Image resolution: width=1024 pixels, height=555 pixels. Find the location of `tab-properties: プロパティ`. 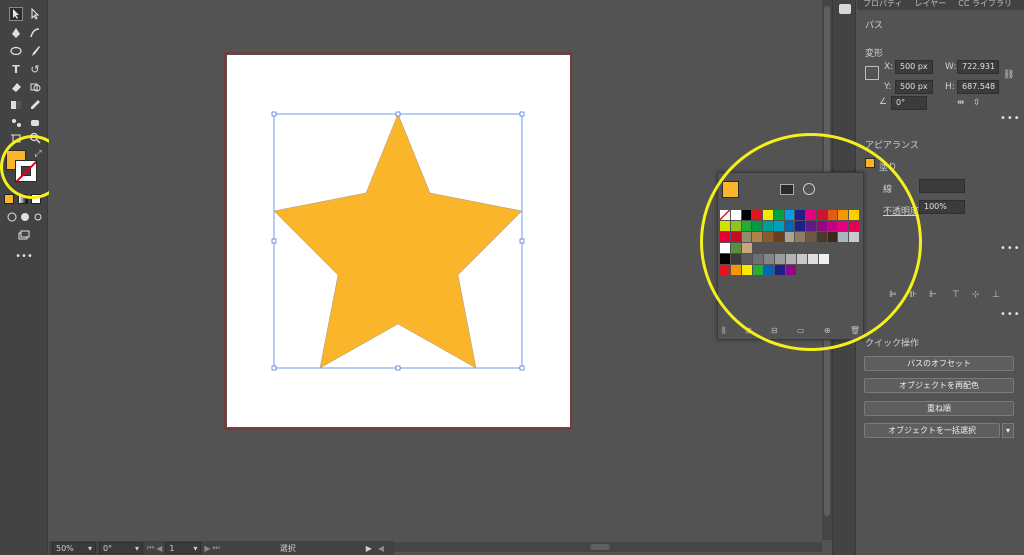

tab-properties: プロパティ is located at coordinates (883, 5).